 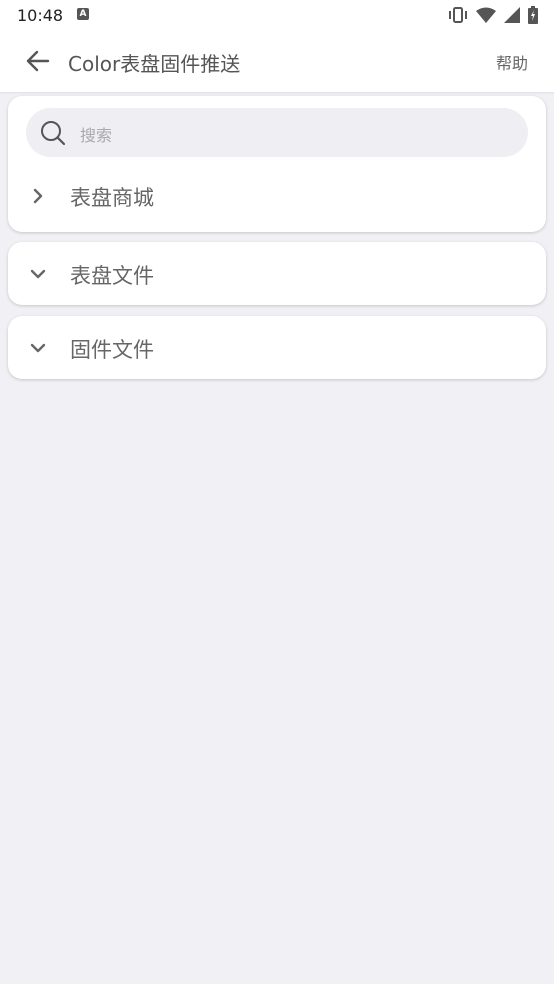 What do you see at coordinates (112, 198) in the screenshot?
I see `section-label: 表盘商城` at bounding box center [112, 198].